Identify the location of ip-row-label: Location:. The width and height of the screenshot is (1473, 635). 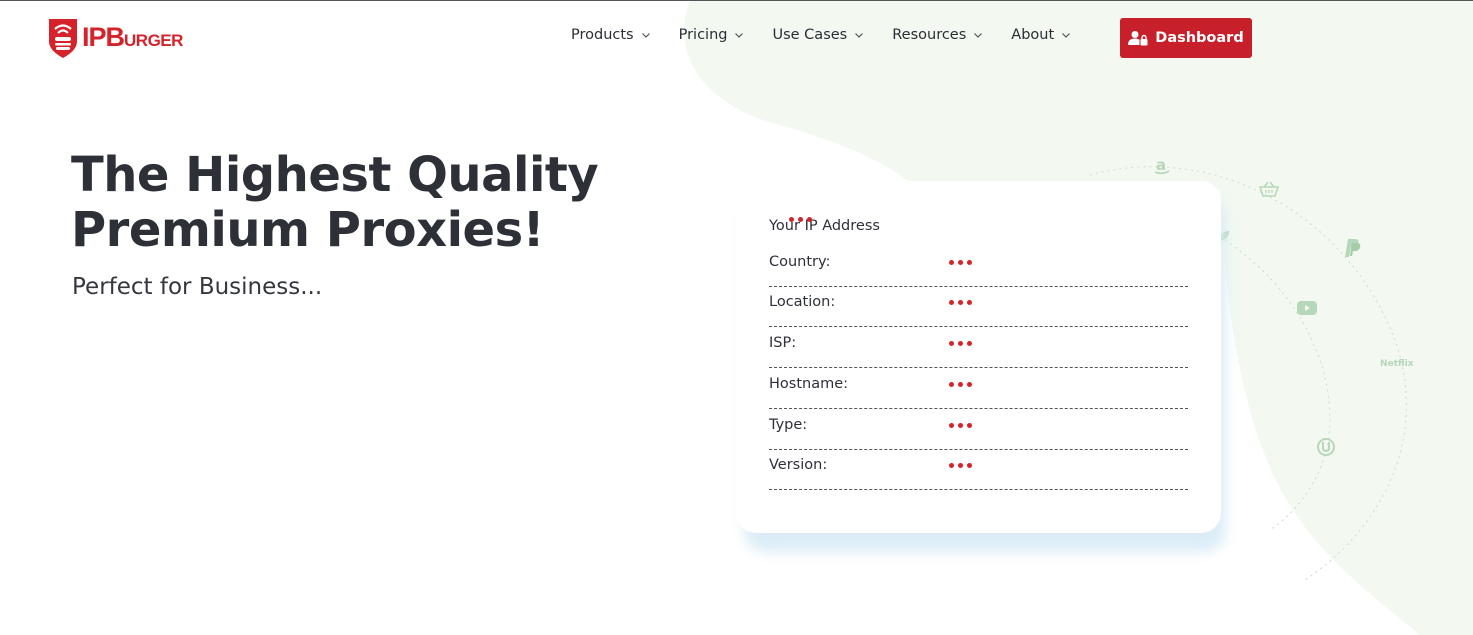
(802, 302).